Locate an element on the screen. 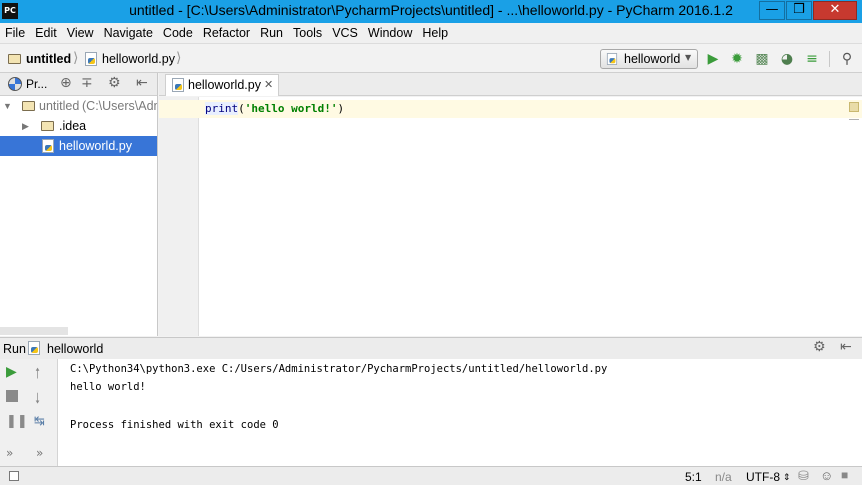 Image resolution: width=862 pixels, height=485 pixels. gutter-current-line is located at coordinates (179, 109).